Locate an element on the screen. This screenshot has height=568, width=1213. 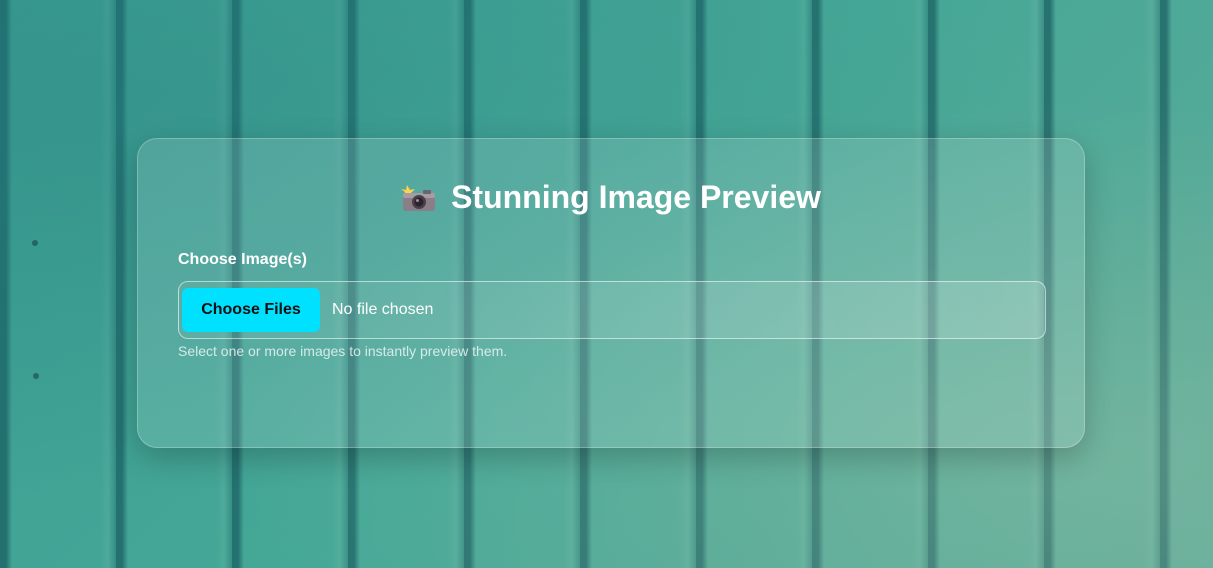
camera-flash-icon is located at coordinates (419, 198).